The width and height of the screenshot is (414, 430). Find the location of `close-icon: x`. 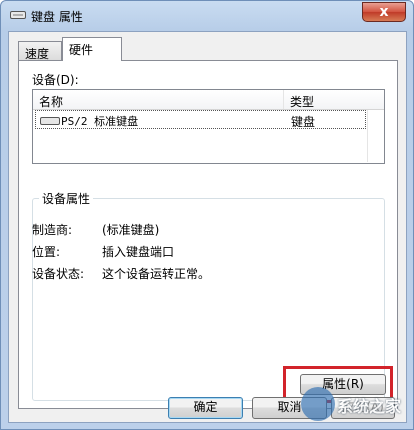

close-icon: x is located at coordinates (384, 12).